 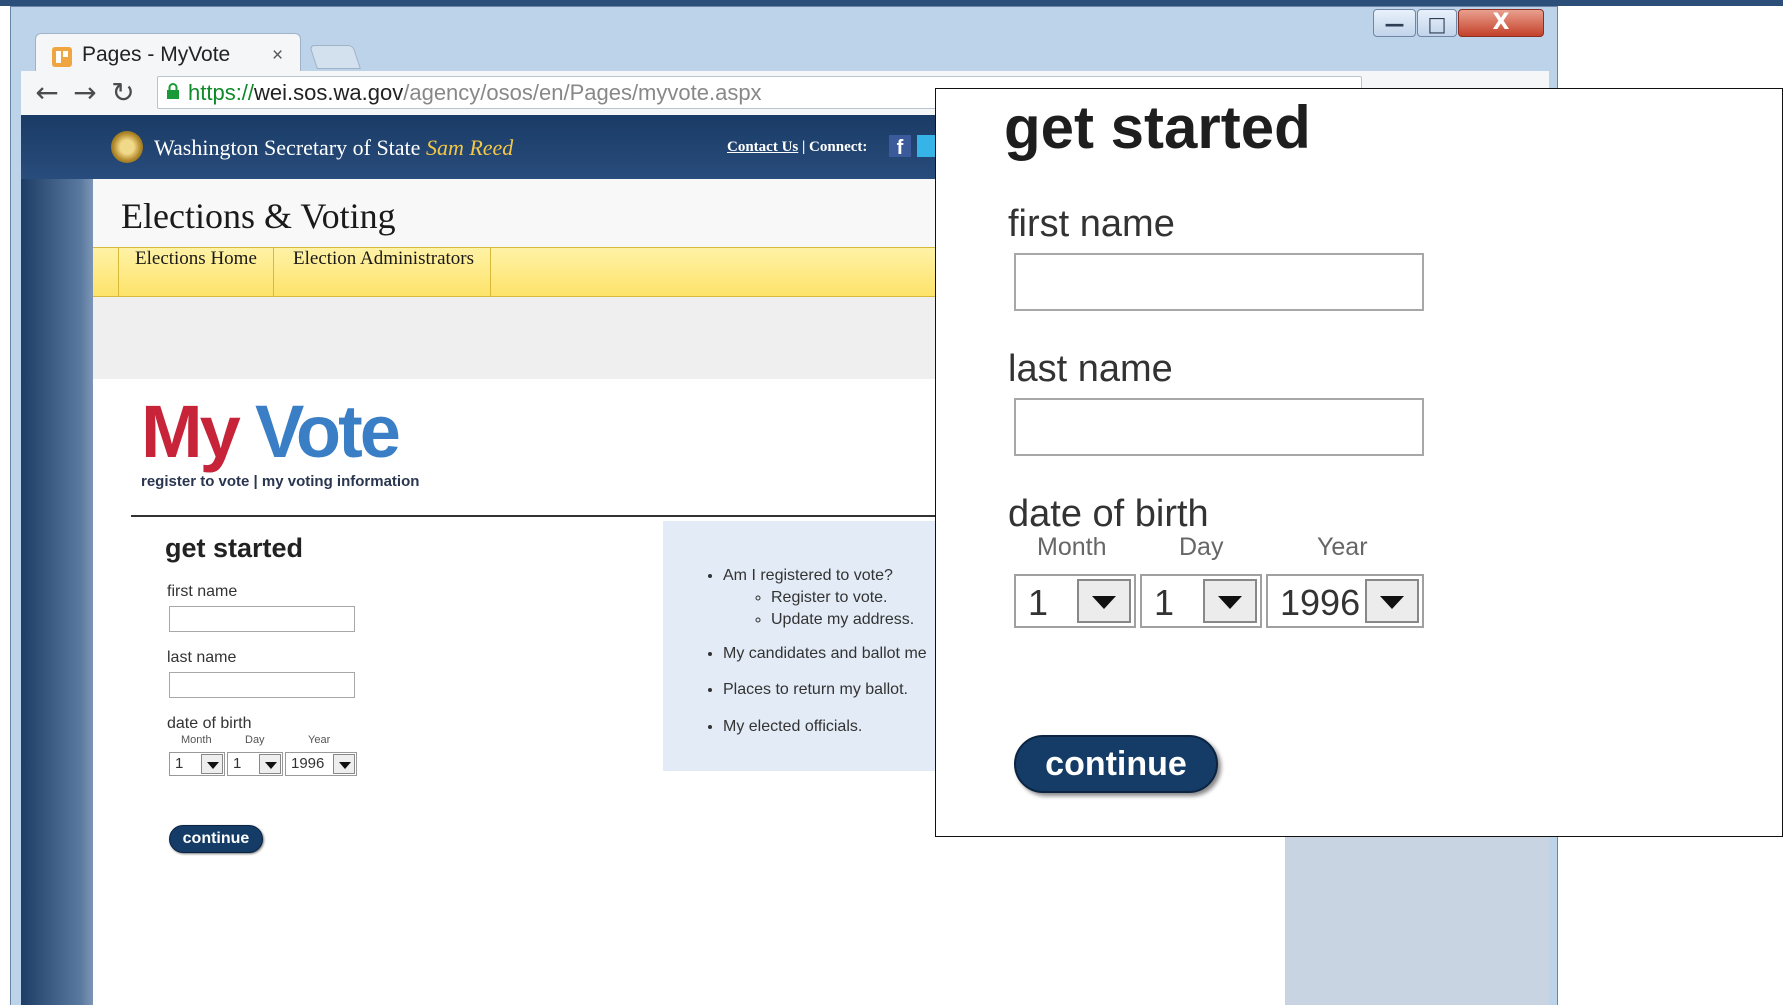 What do you see at coordinates (191, 431) in the screenshot?
I see `logo-my: My` at bounding box center [191, 431].